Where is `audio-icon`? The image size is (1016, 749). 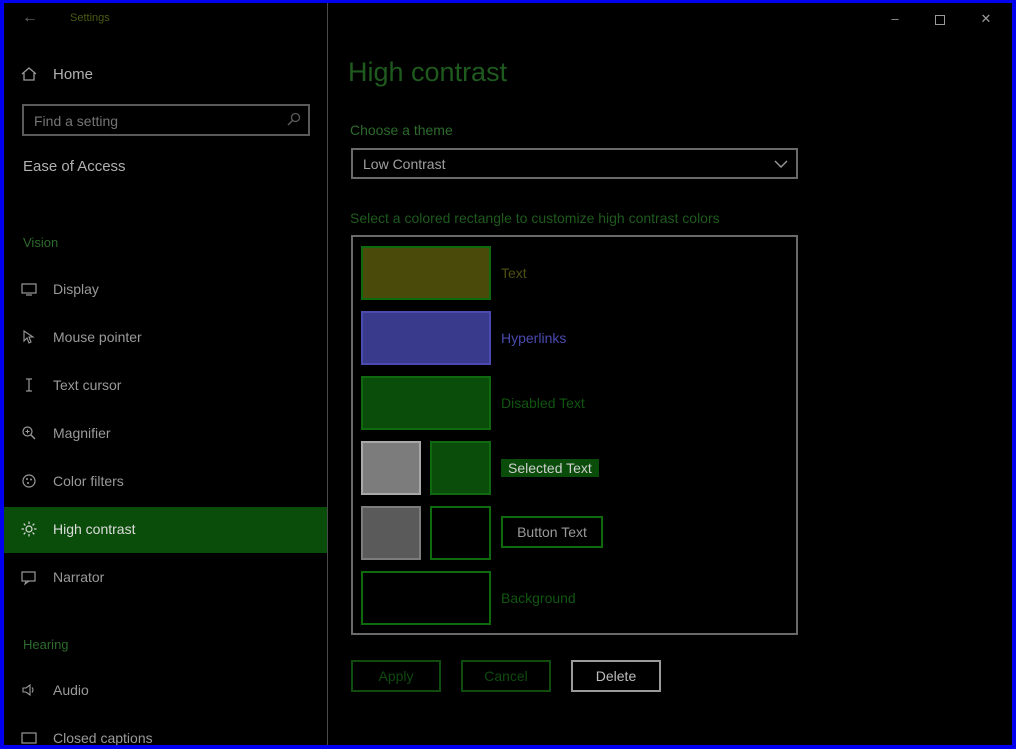 audio-icon is located at coordinates (30, 691).